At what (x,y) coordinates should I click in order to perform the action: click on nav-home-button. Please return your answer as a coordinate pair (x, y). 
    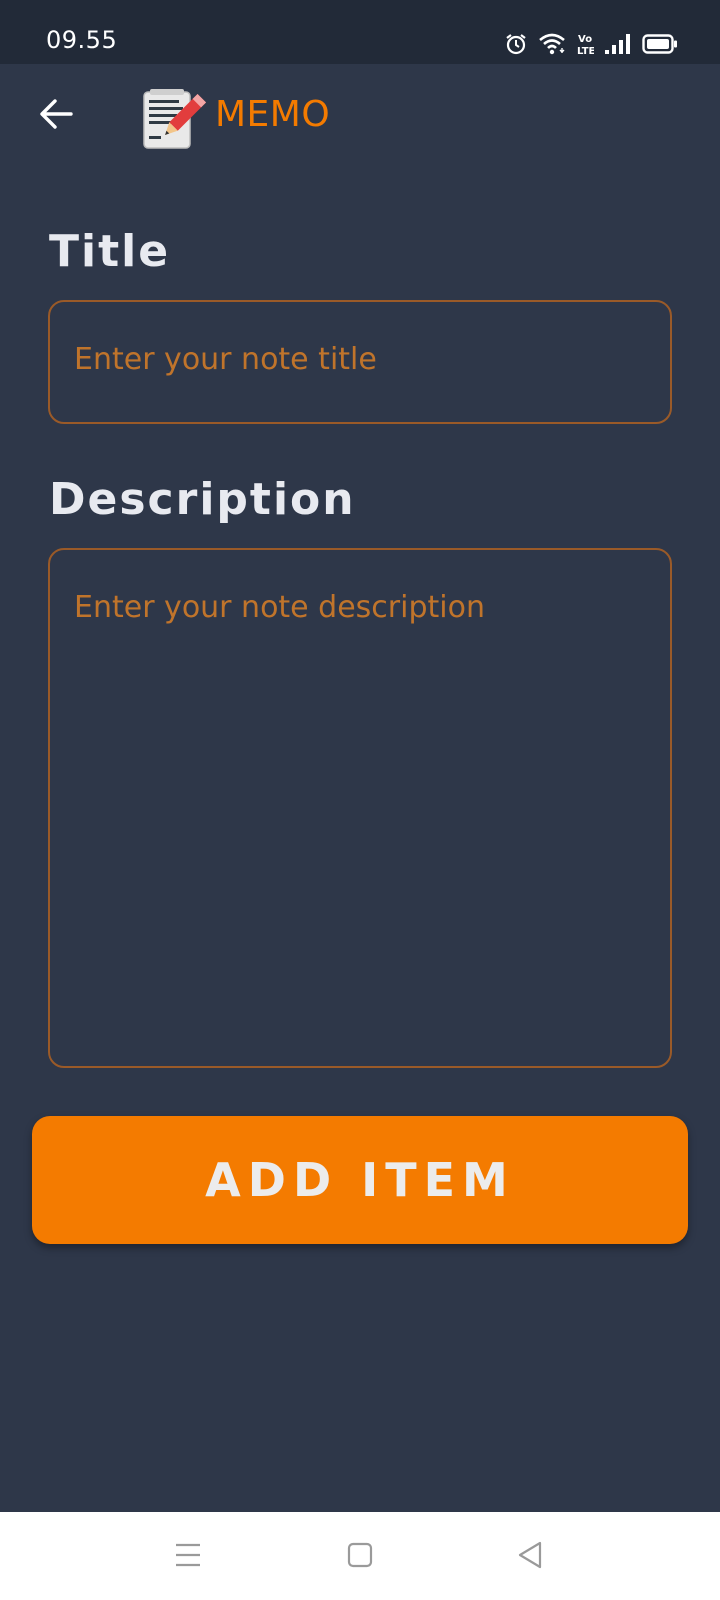
    Looking at the image, I should click on (360, 1557).